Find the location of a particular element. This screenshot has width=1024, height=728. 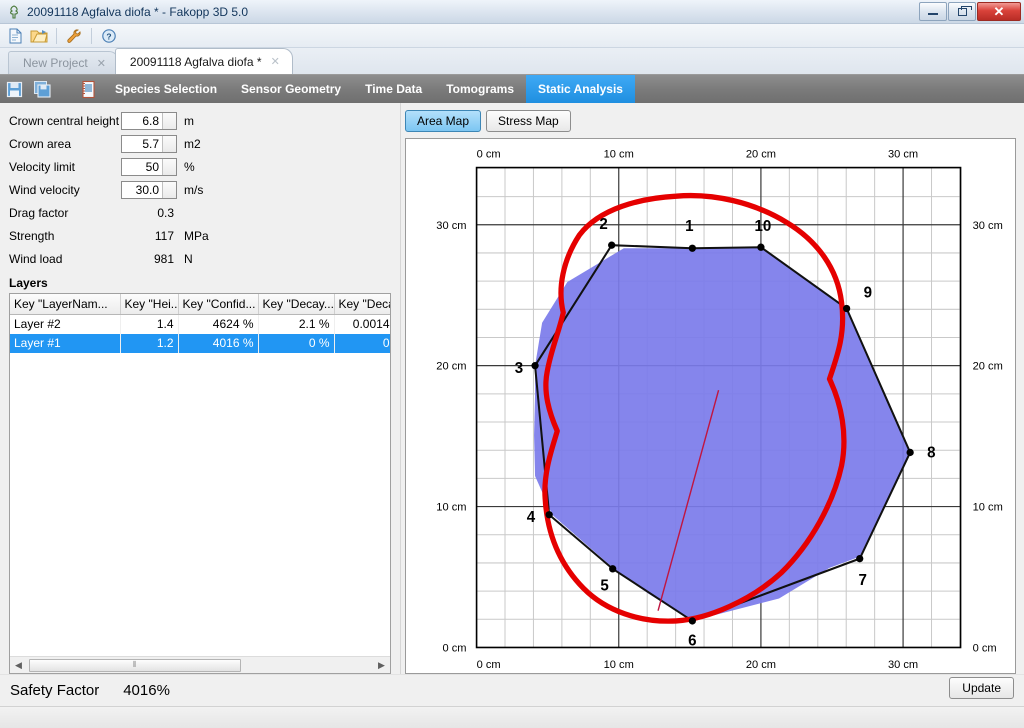

velocity-limit-input: 50 is located at coordinates (149, 166).